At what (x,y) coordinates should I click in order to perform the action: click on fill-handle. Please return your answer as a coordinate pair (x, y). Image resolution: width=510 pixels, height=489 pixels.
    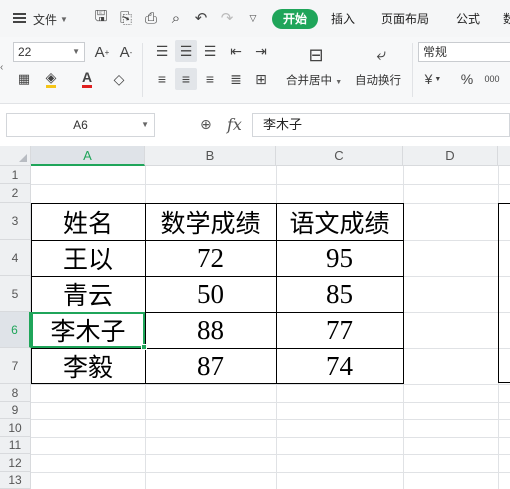
    Looking at the image, I should click on (144, 347).